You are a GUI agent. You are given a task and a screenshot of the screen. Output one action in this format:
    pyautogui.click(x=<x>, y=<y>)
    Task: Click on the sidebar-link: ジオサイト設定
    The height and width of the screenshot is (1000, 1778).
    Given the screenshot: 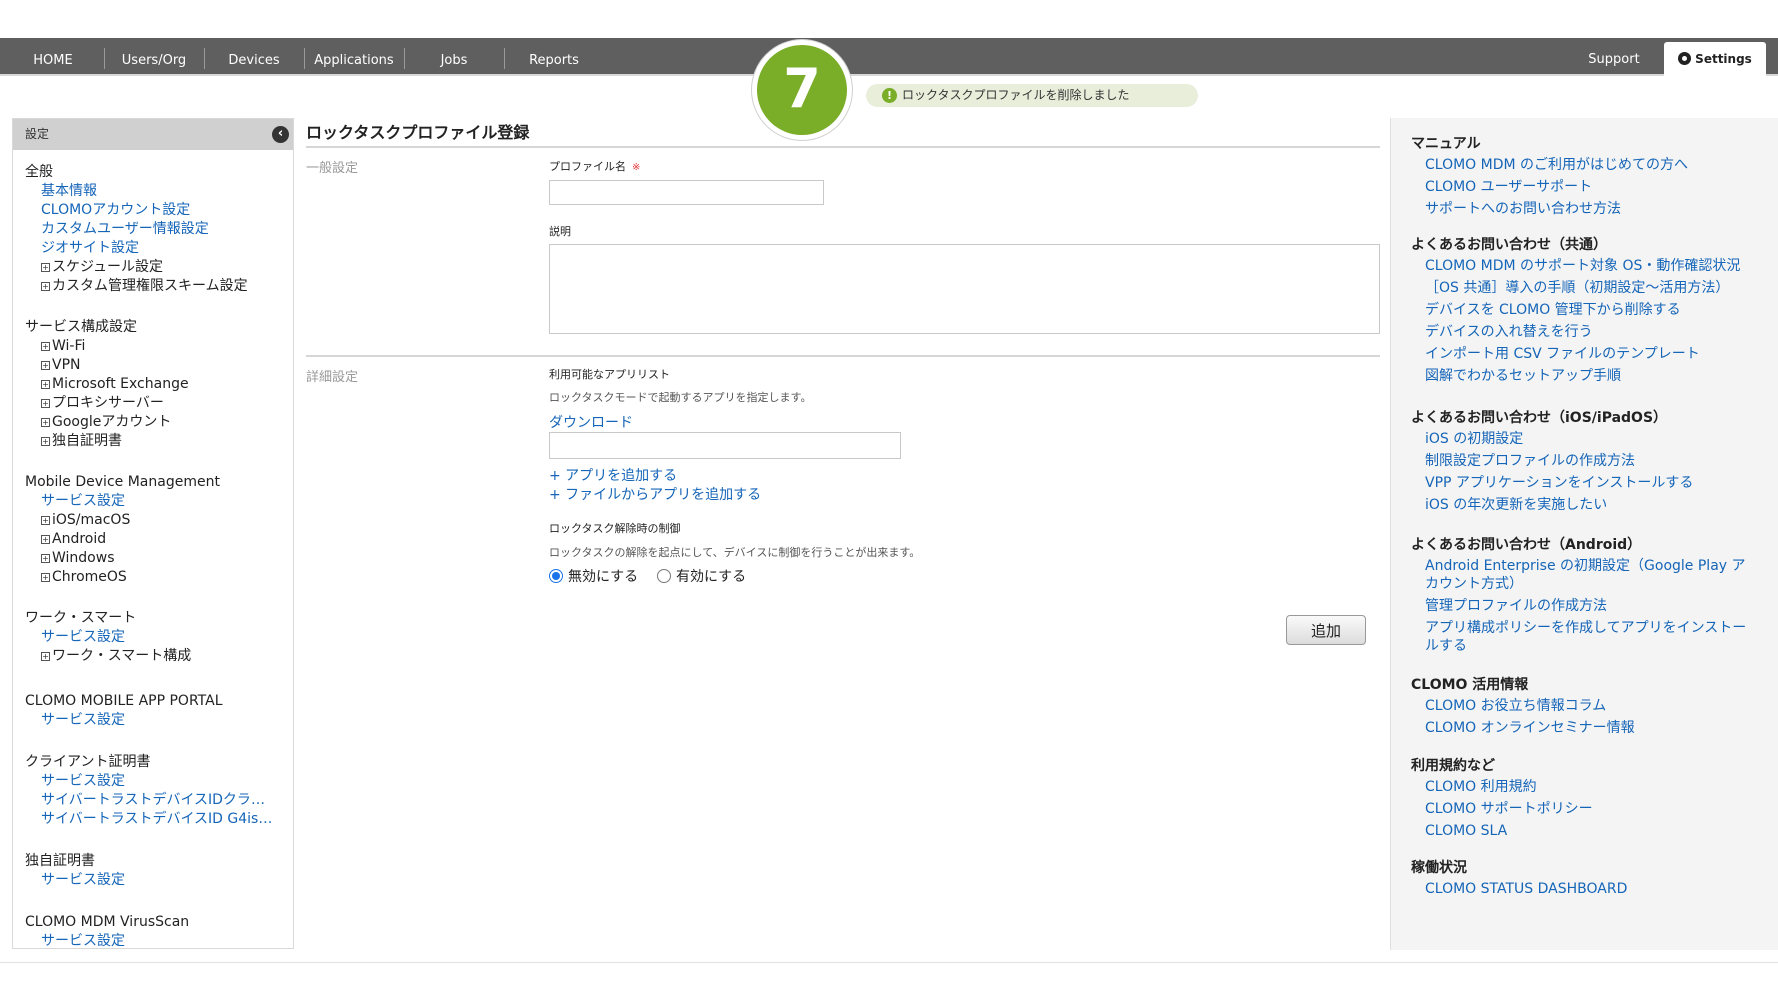 What is the action you would take?
    pyautogui.click(x=150, y=248)
    